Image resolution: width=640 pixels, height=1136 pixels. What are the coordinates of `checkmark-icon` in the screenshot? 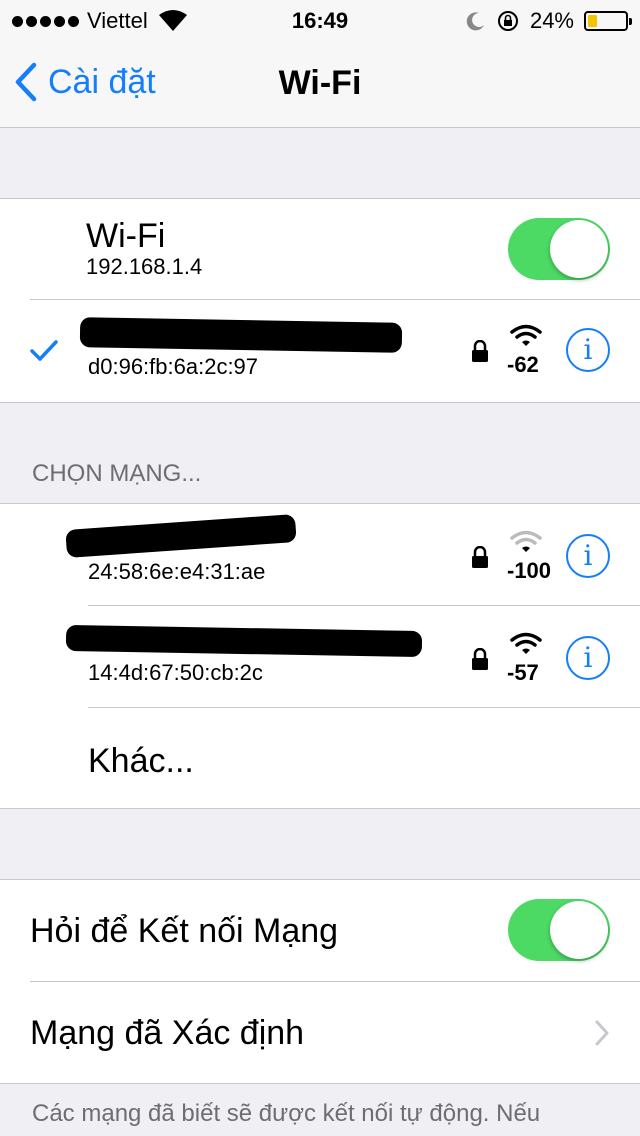 It's located at (44, 350).